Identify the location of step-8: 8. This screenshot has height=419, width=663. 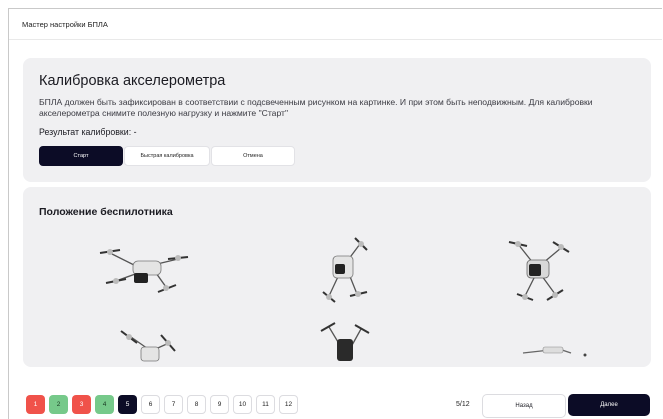
(196, 404).